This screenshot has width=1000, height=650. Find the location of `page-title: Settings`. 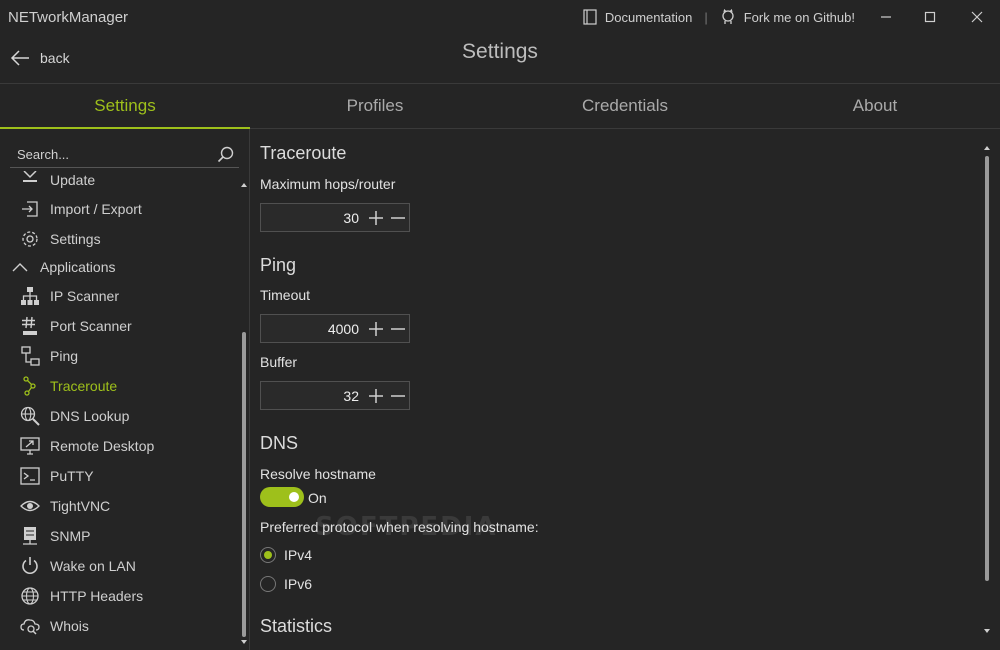

page-title: Settings is located at coordinates (500, 51).